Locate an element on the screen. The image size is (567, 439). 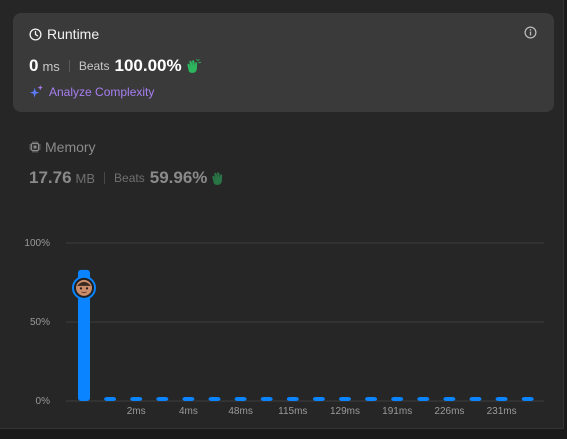
x-tick-label: 115ms is located at coordinates (293, 411).